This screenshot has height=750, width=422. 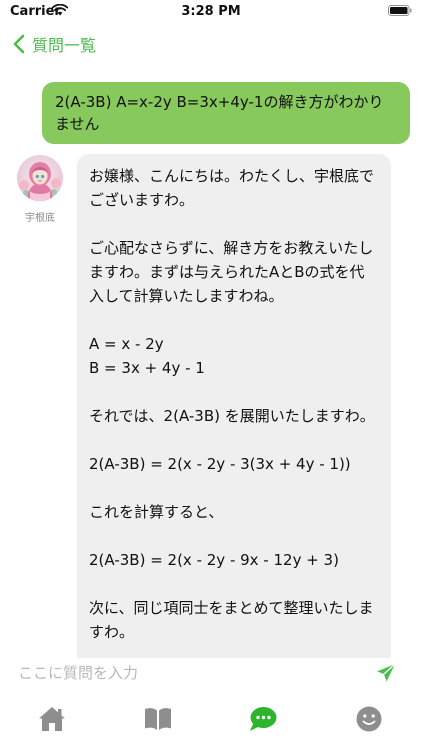 I want to click on question-input, so click(x=188, y=673).